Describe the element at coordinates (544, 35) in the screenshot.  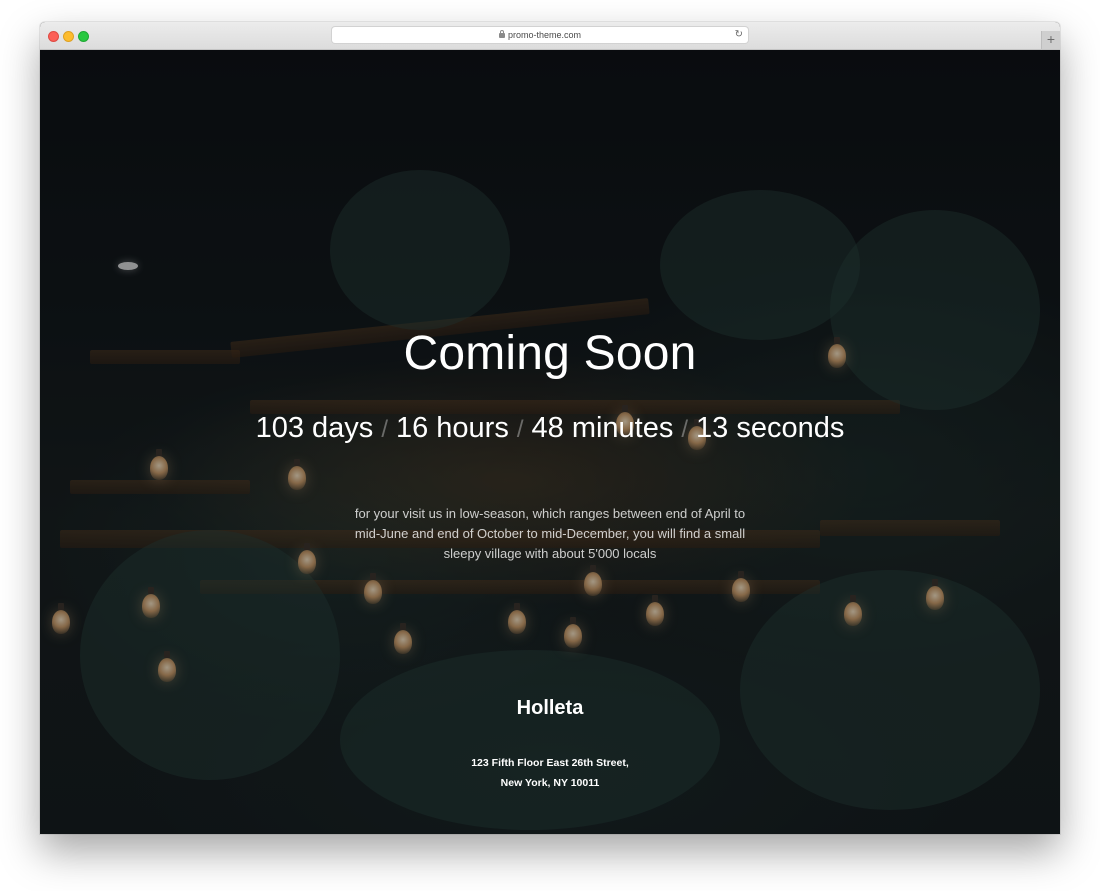
I see `url-text: promo-theme.com` at that location.